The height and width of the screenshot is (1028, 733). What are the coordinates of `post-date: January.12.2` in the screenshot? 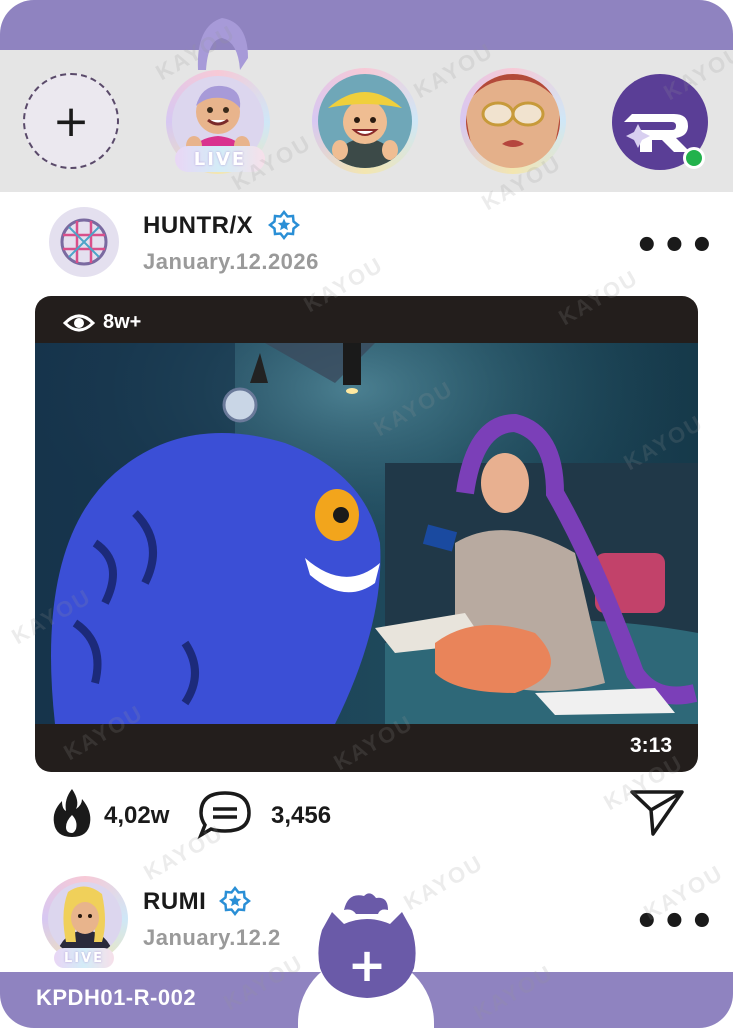 It's located at (212, 937).